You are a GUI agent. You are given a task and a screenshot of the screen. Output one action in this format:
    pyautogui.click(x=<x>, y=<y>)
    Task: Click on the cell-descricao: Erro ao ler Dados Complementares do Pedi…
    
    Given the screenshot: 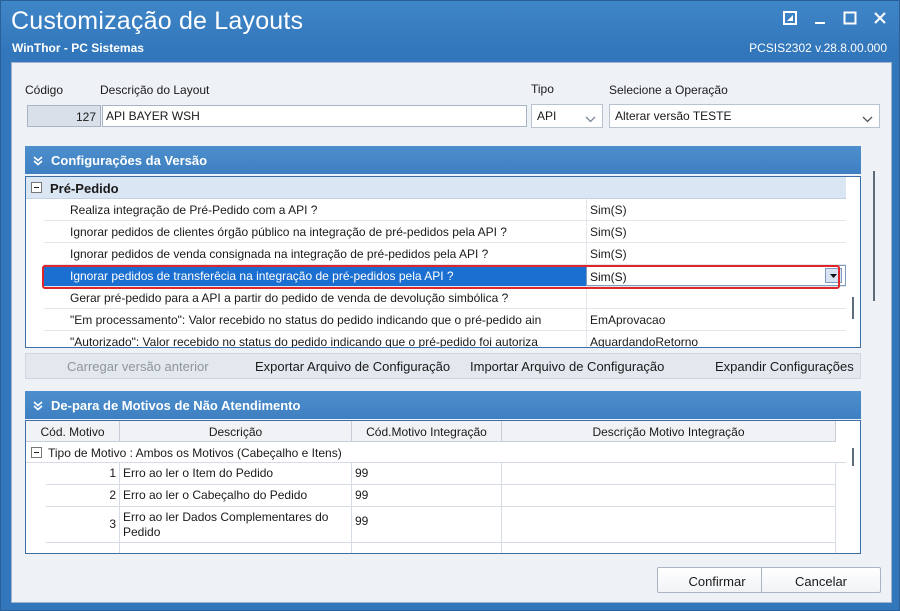 What is the action you would take?
    pyautogui.click(x=236, y=525)
    